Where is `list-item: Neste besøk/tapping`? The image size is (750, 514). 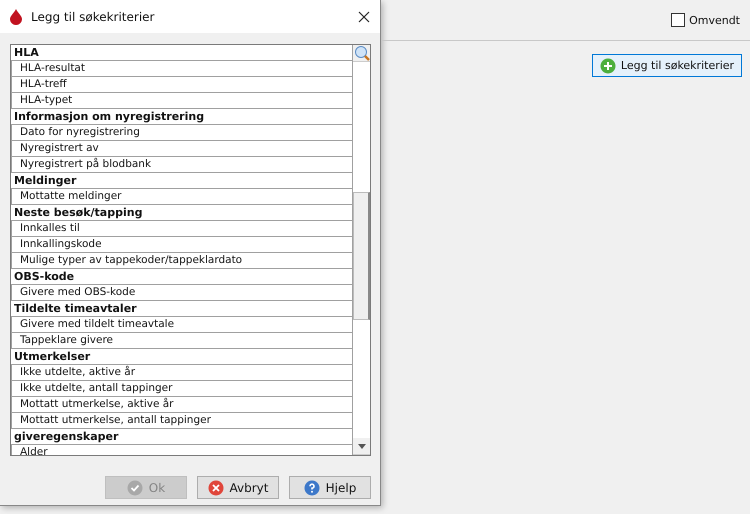 list-item: Neste besøk/tapping is located at coordinates (181, 213).